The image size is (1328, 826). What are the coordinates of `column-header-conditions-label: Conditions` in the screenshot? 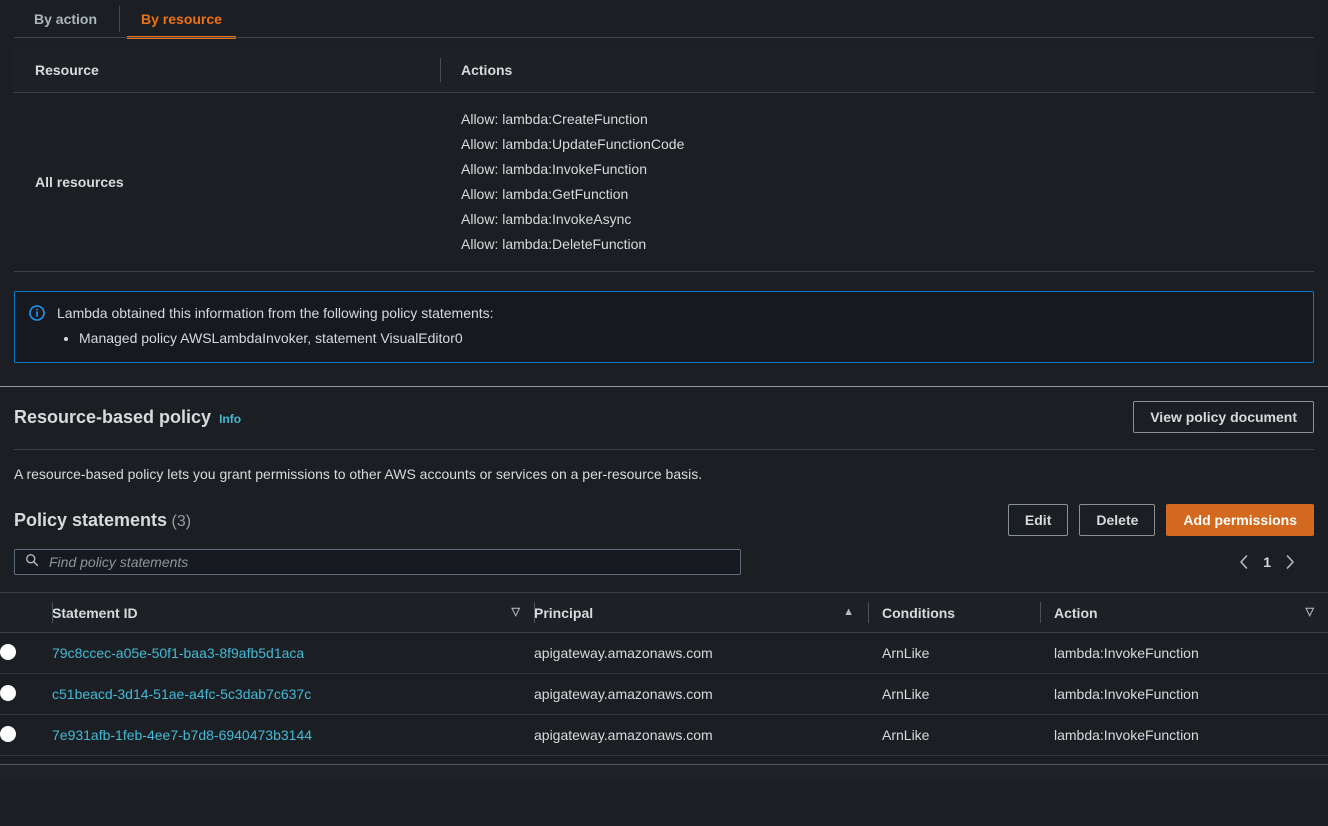 It's located at (919, 612).